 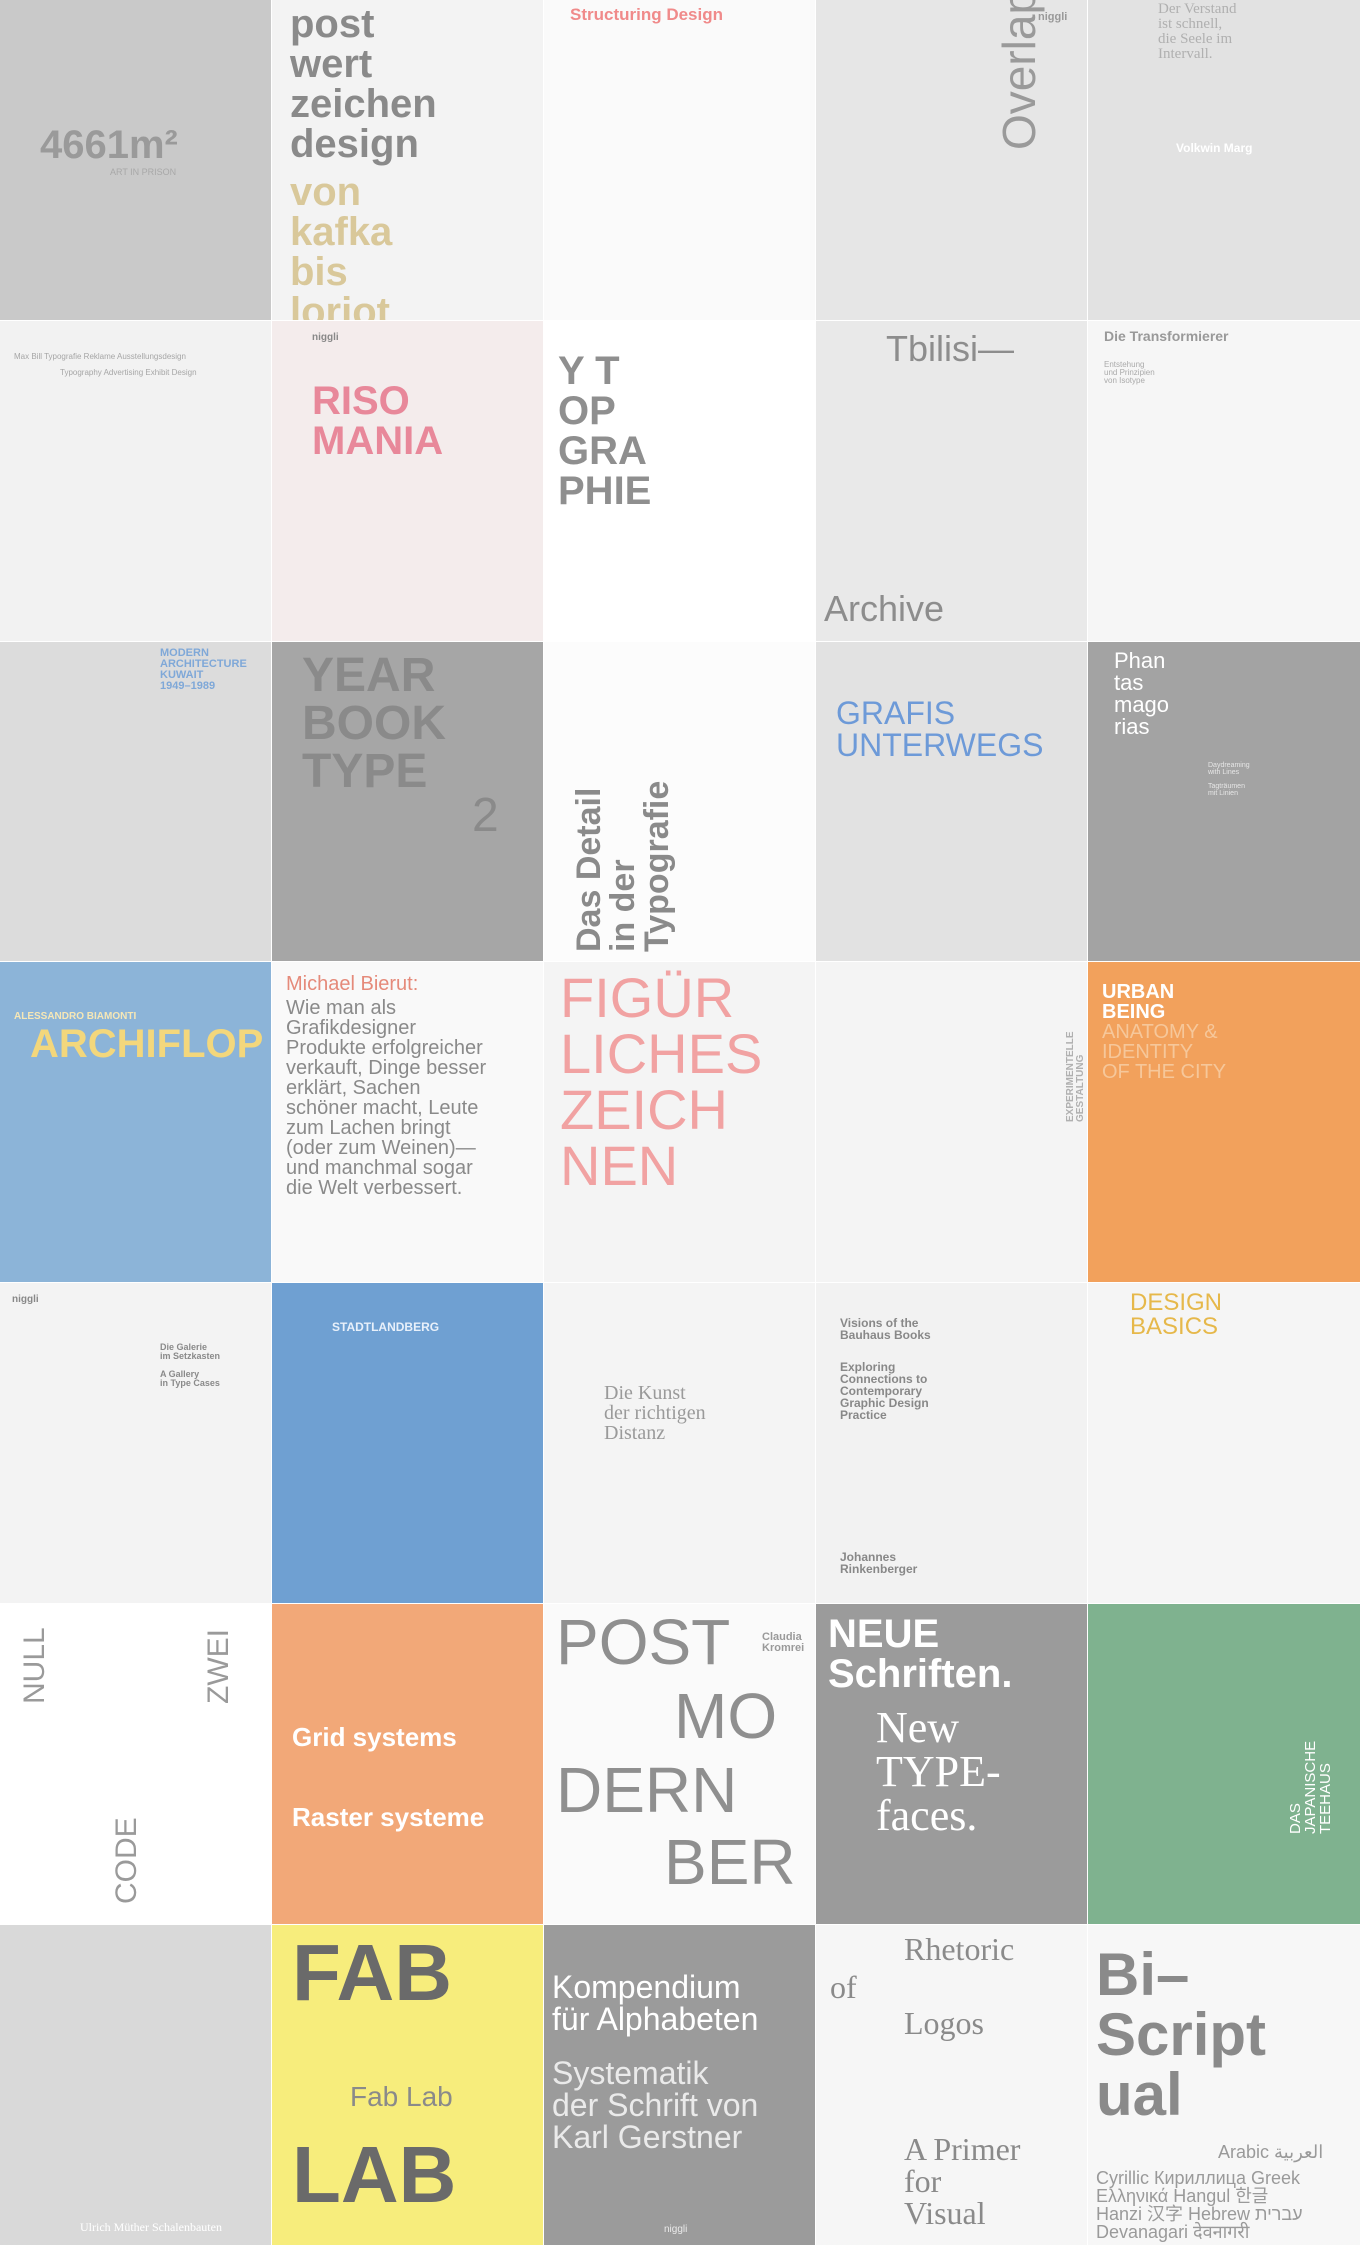 What do you see at coordinates (920, 1653) in the screenshot?
I see `cover-title: NEUE Schriften.` at bounding box center [920, 1653].